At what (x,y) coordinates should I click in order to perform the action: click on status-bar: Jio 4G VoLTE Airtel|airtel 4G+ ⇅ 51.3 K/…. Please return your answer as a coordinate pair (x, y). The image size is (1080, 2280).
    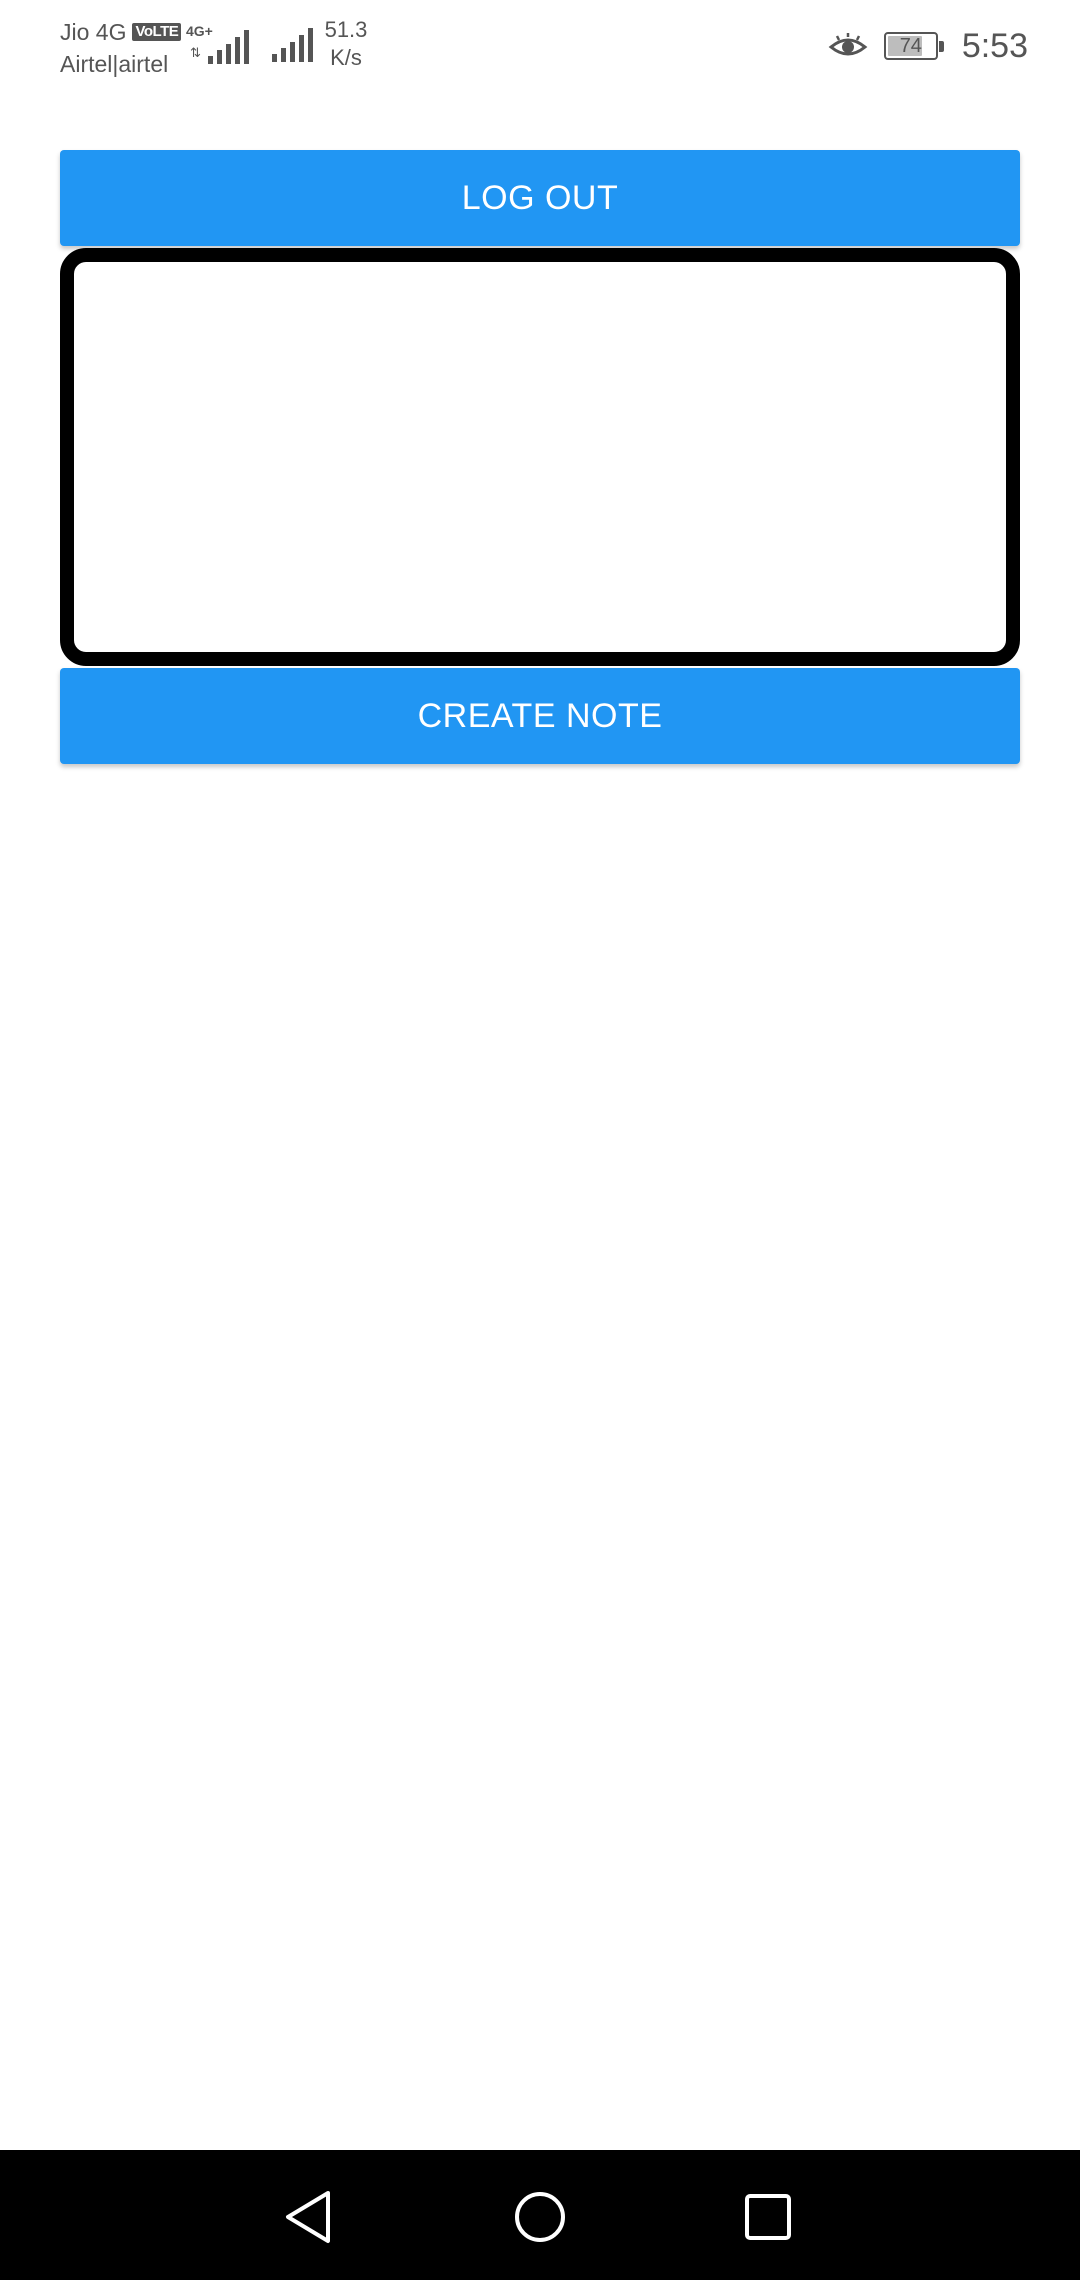
    Looking at the image, I should click on (540, 45).